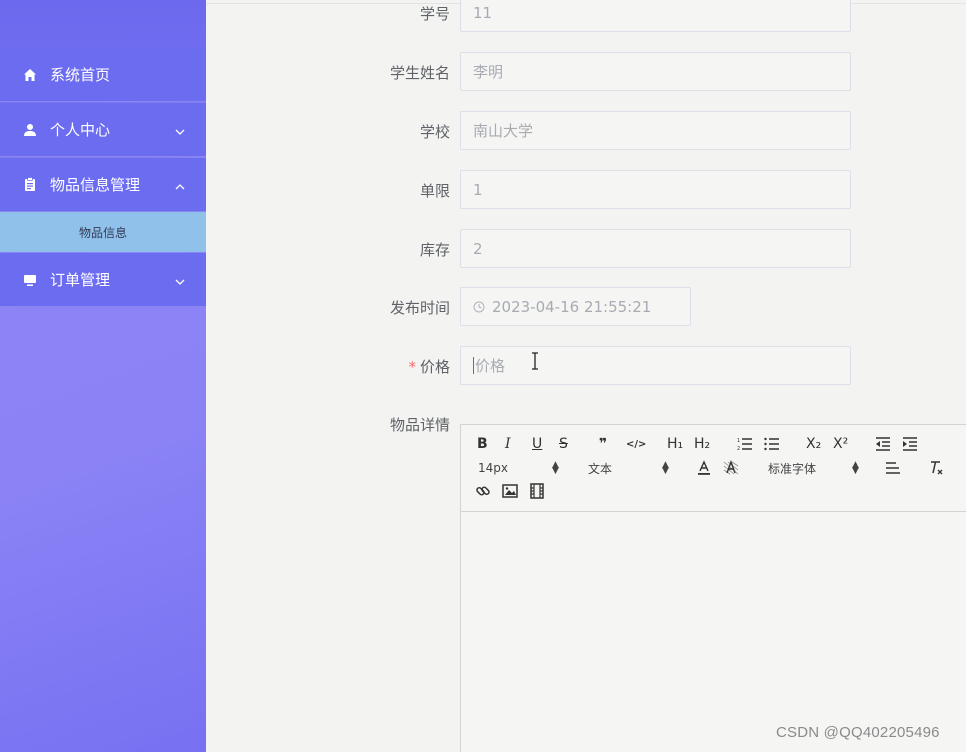  I want to click on text-cursor-icon, so click(535, 363).